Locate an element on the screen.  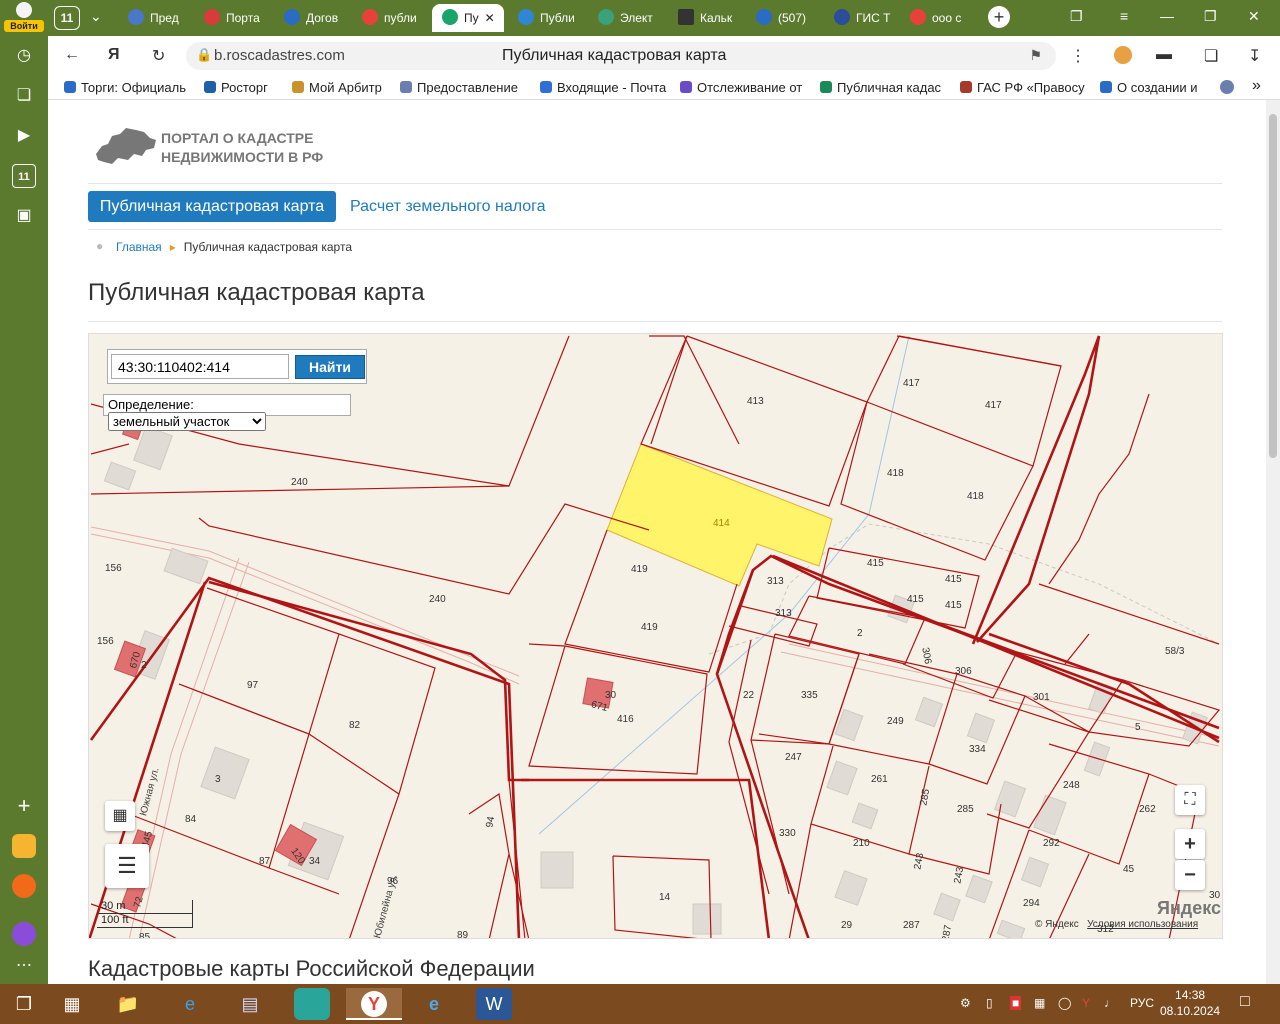
yandex-tray-icon: Y is located at coordinates (1086, 1003).